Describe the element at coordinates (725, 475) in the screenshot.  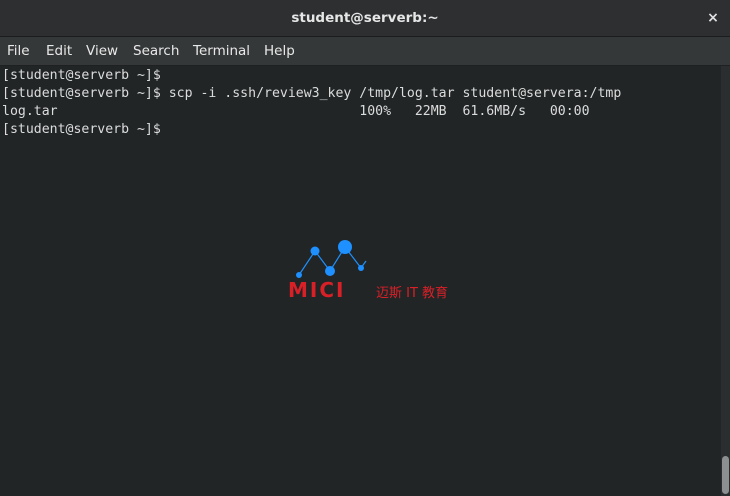
I see `scrollbar-thumb` at that location.